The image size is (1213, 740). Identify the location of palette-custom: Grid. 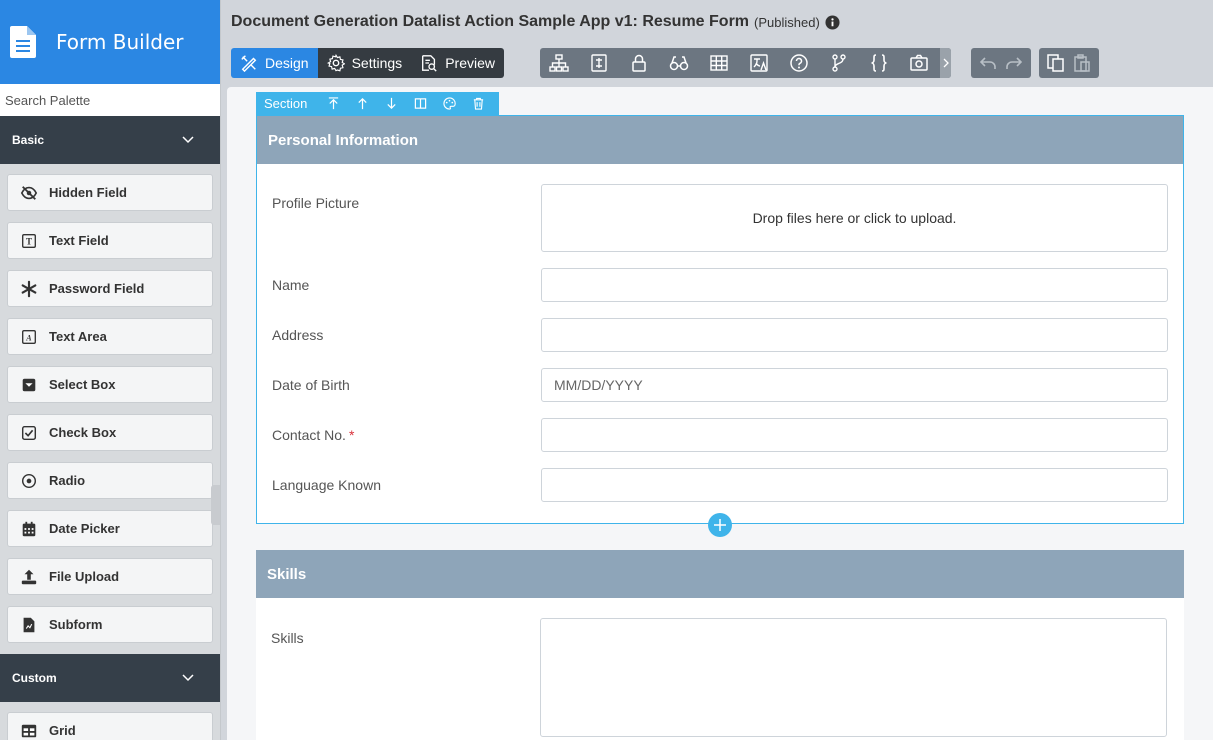
(110, 721).